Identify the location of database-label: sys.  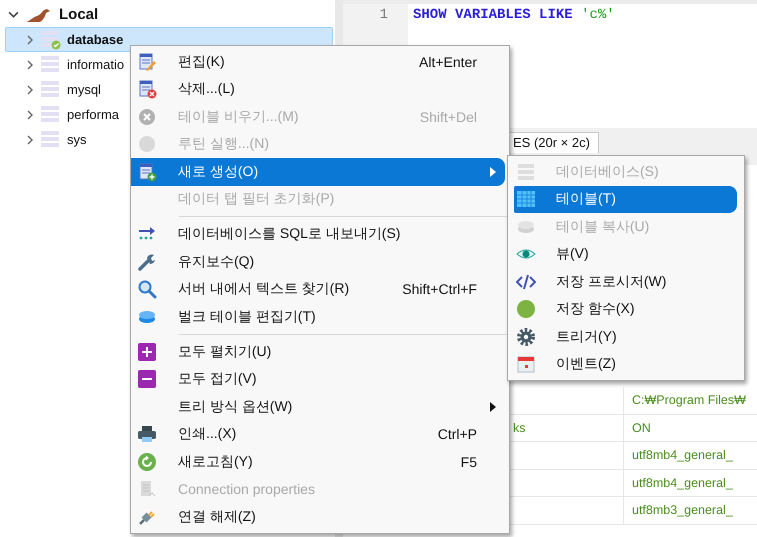
(76, 139).